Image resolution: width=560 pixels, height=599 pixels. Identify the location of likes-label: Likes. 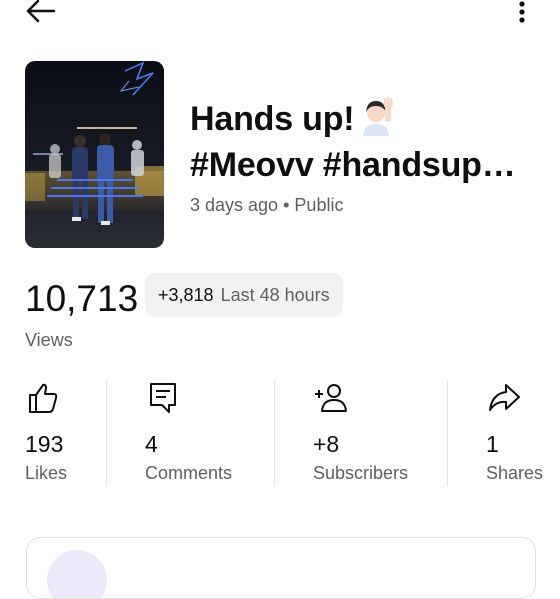
(46, 473).